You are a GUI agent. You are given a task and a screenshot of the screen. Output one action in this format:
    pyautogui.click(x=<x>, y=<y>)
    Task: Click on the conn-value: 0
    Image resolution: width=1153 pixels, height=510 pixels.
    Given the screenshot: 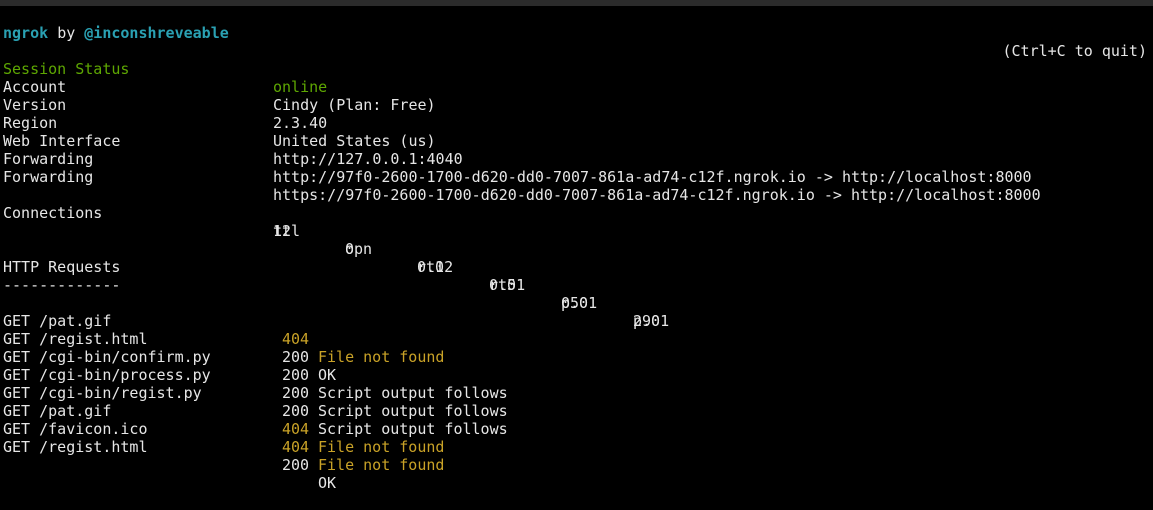 What is the action you would take?
    pyautogui.click(x=350, y=249)
    